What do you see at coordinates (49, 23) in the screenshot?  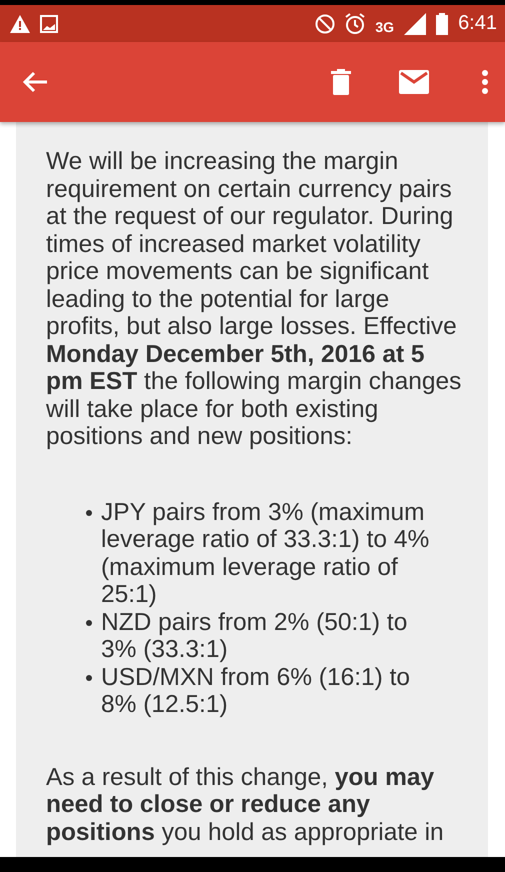 I see `image-icon` at bounding box center [49, 23].